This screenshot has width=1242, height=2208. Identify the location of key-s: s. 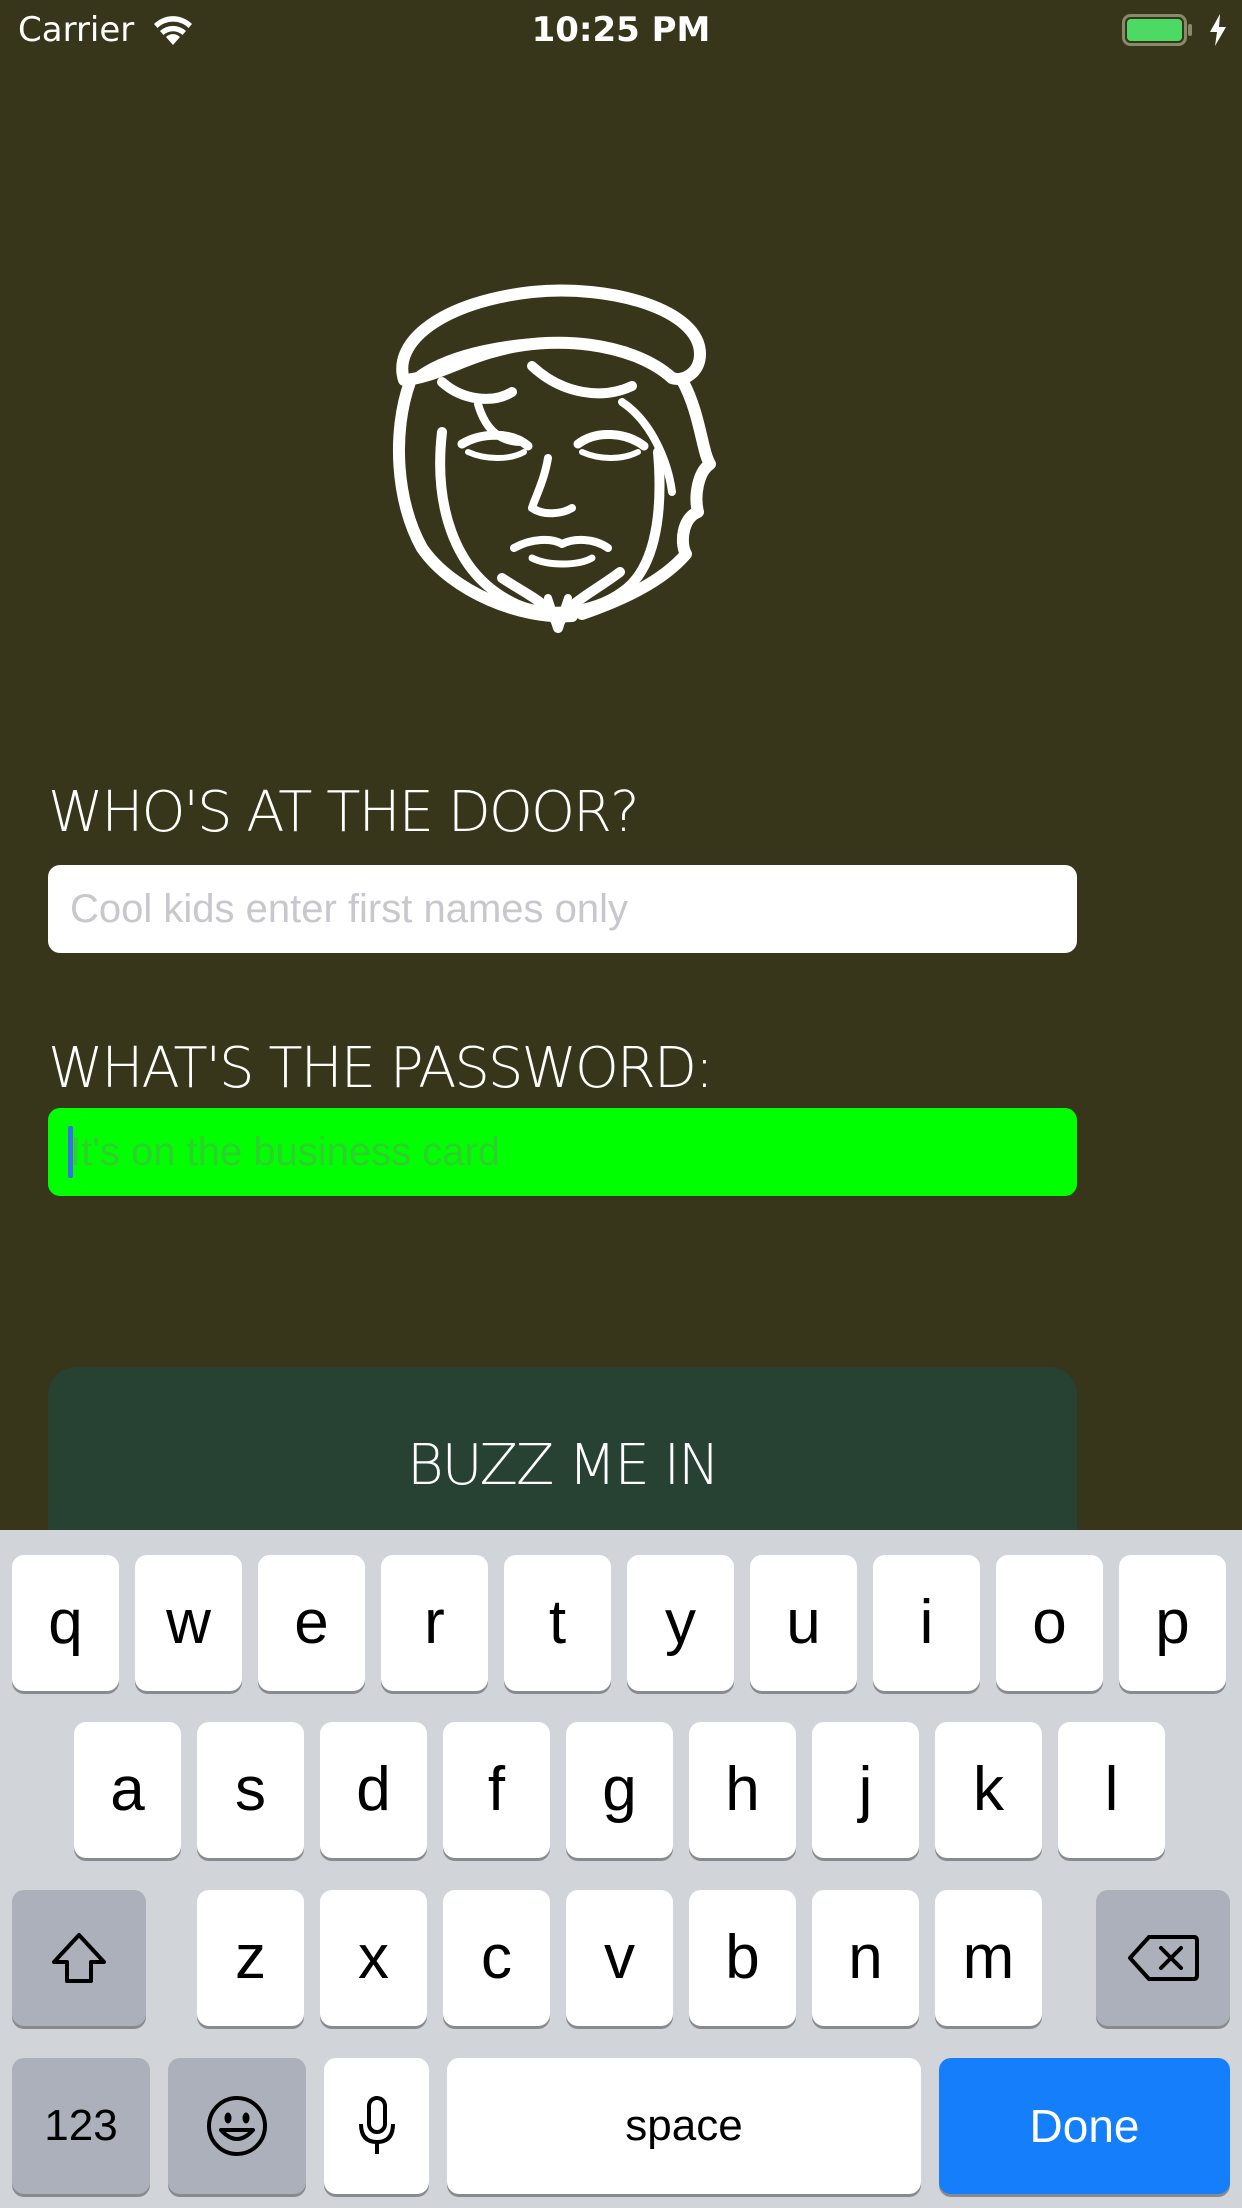
(250, 1790).